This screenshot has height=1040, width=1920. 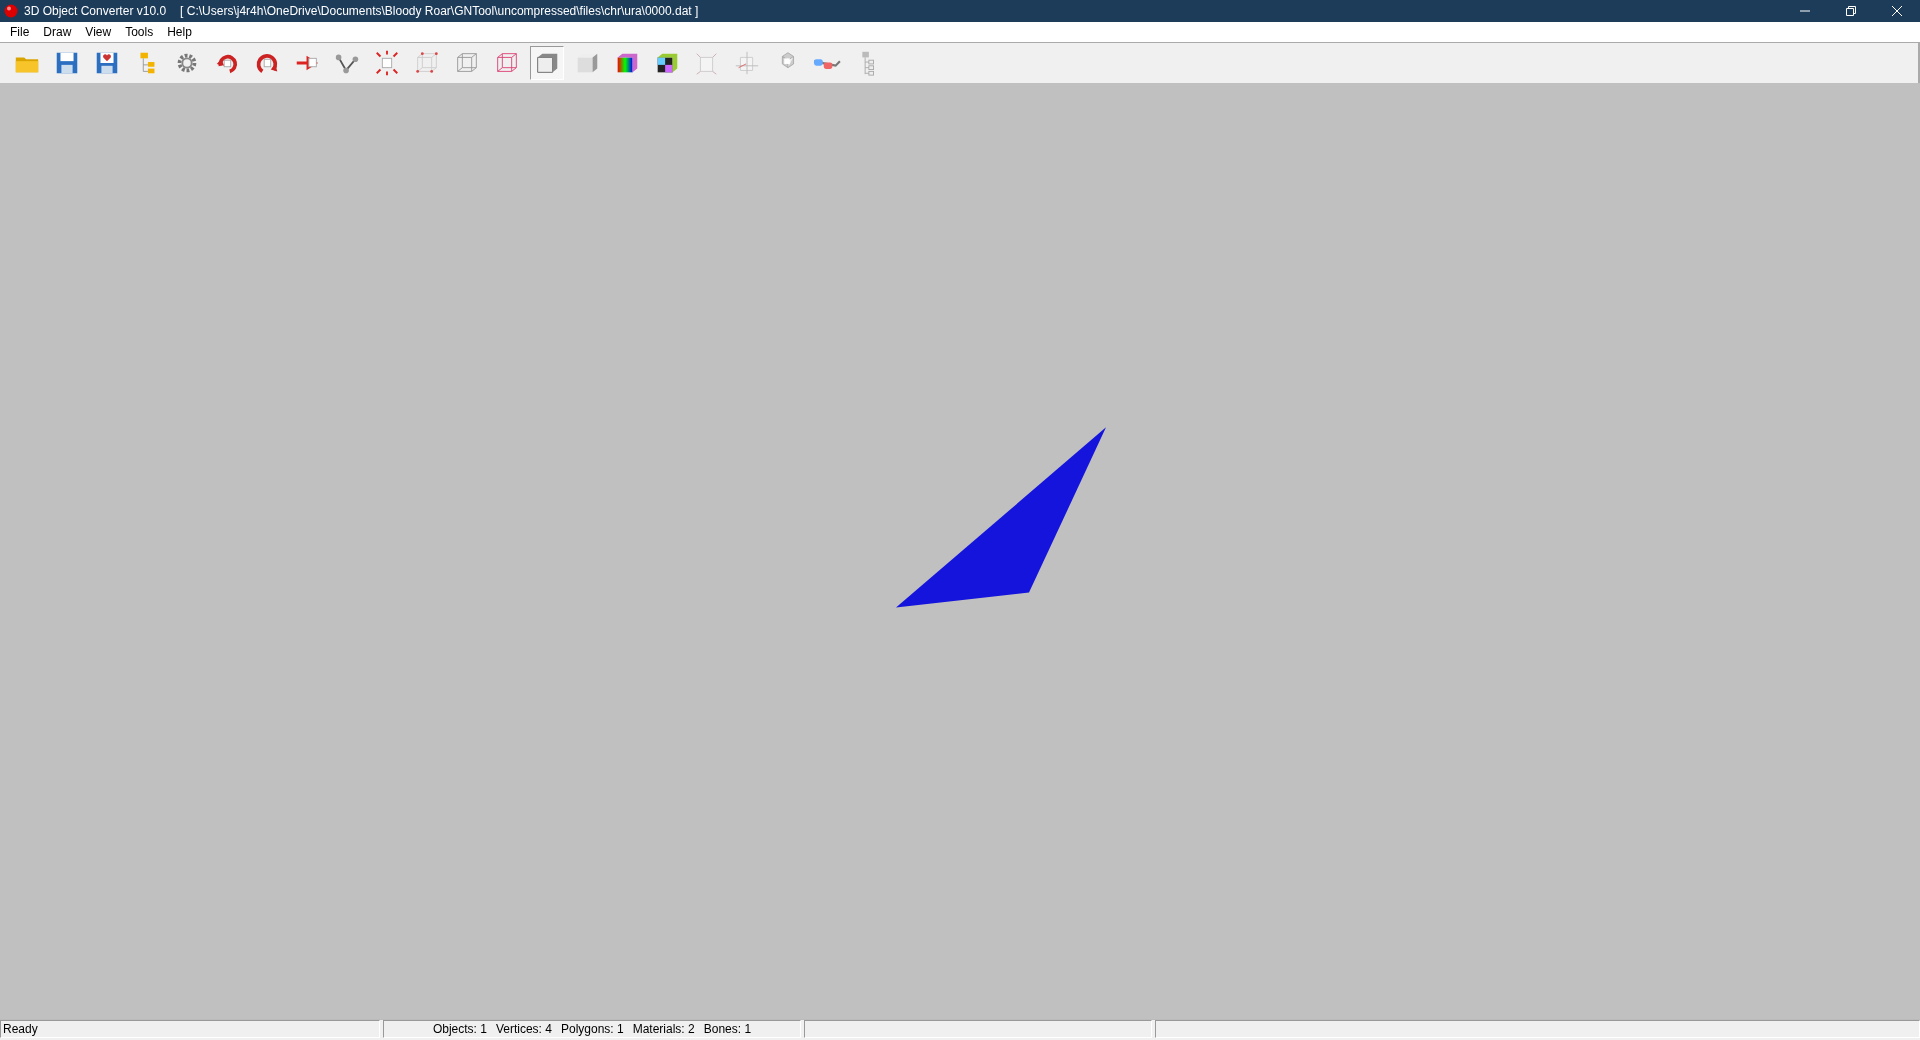 What do you see at coordinates (459, 1029) in the screenshot?
I see `status-stat: Objects: 1` at bounding box center [459, 1029].